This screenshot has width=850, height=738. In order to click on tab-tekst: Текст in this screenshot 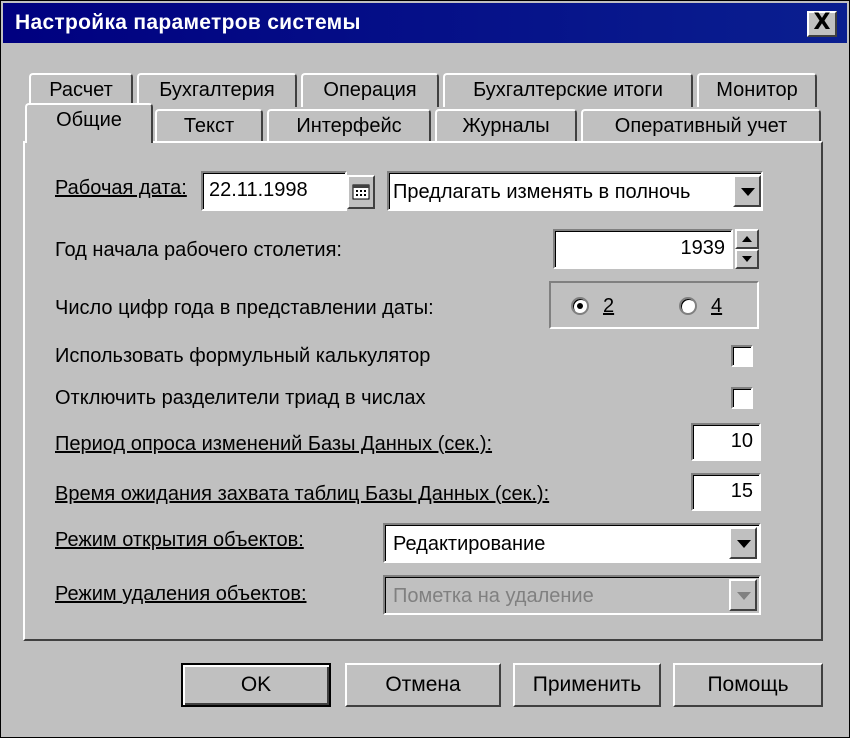, I will do `click(209, 126)`.